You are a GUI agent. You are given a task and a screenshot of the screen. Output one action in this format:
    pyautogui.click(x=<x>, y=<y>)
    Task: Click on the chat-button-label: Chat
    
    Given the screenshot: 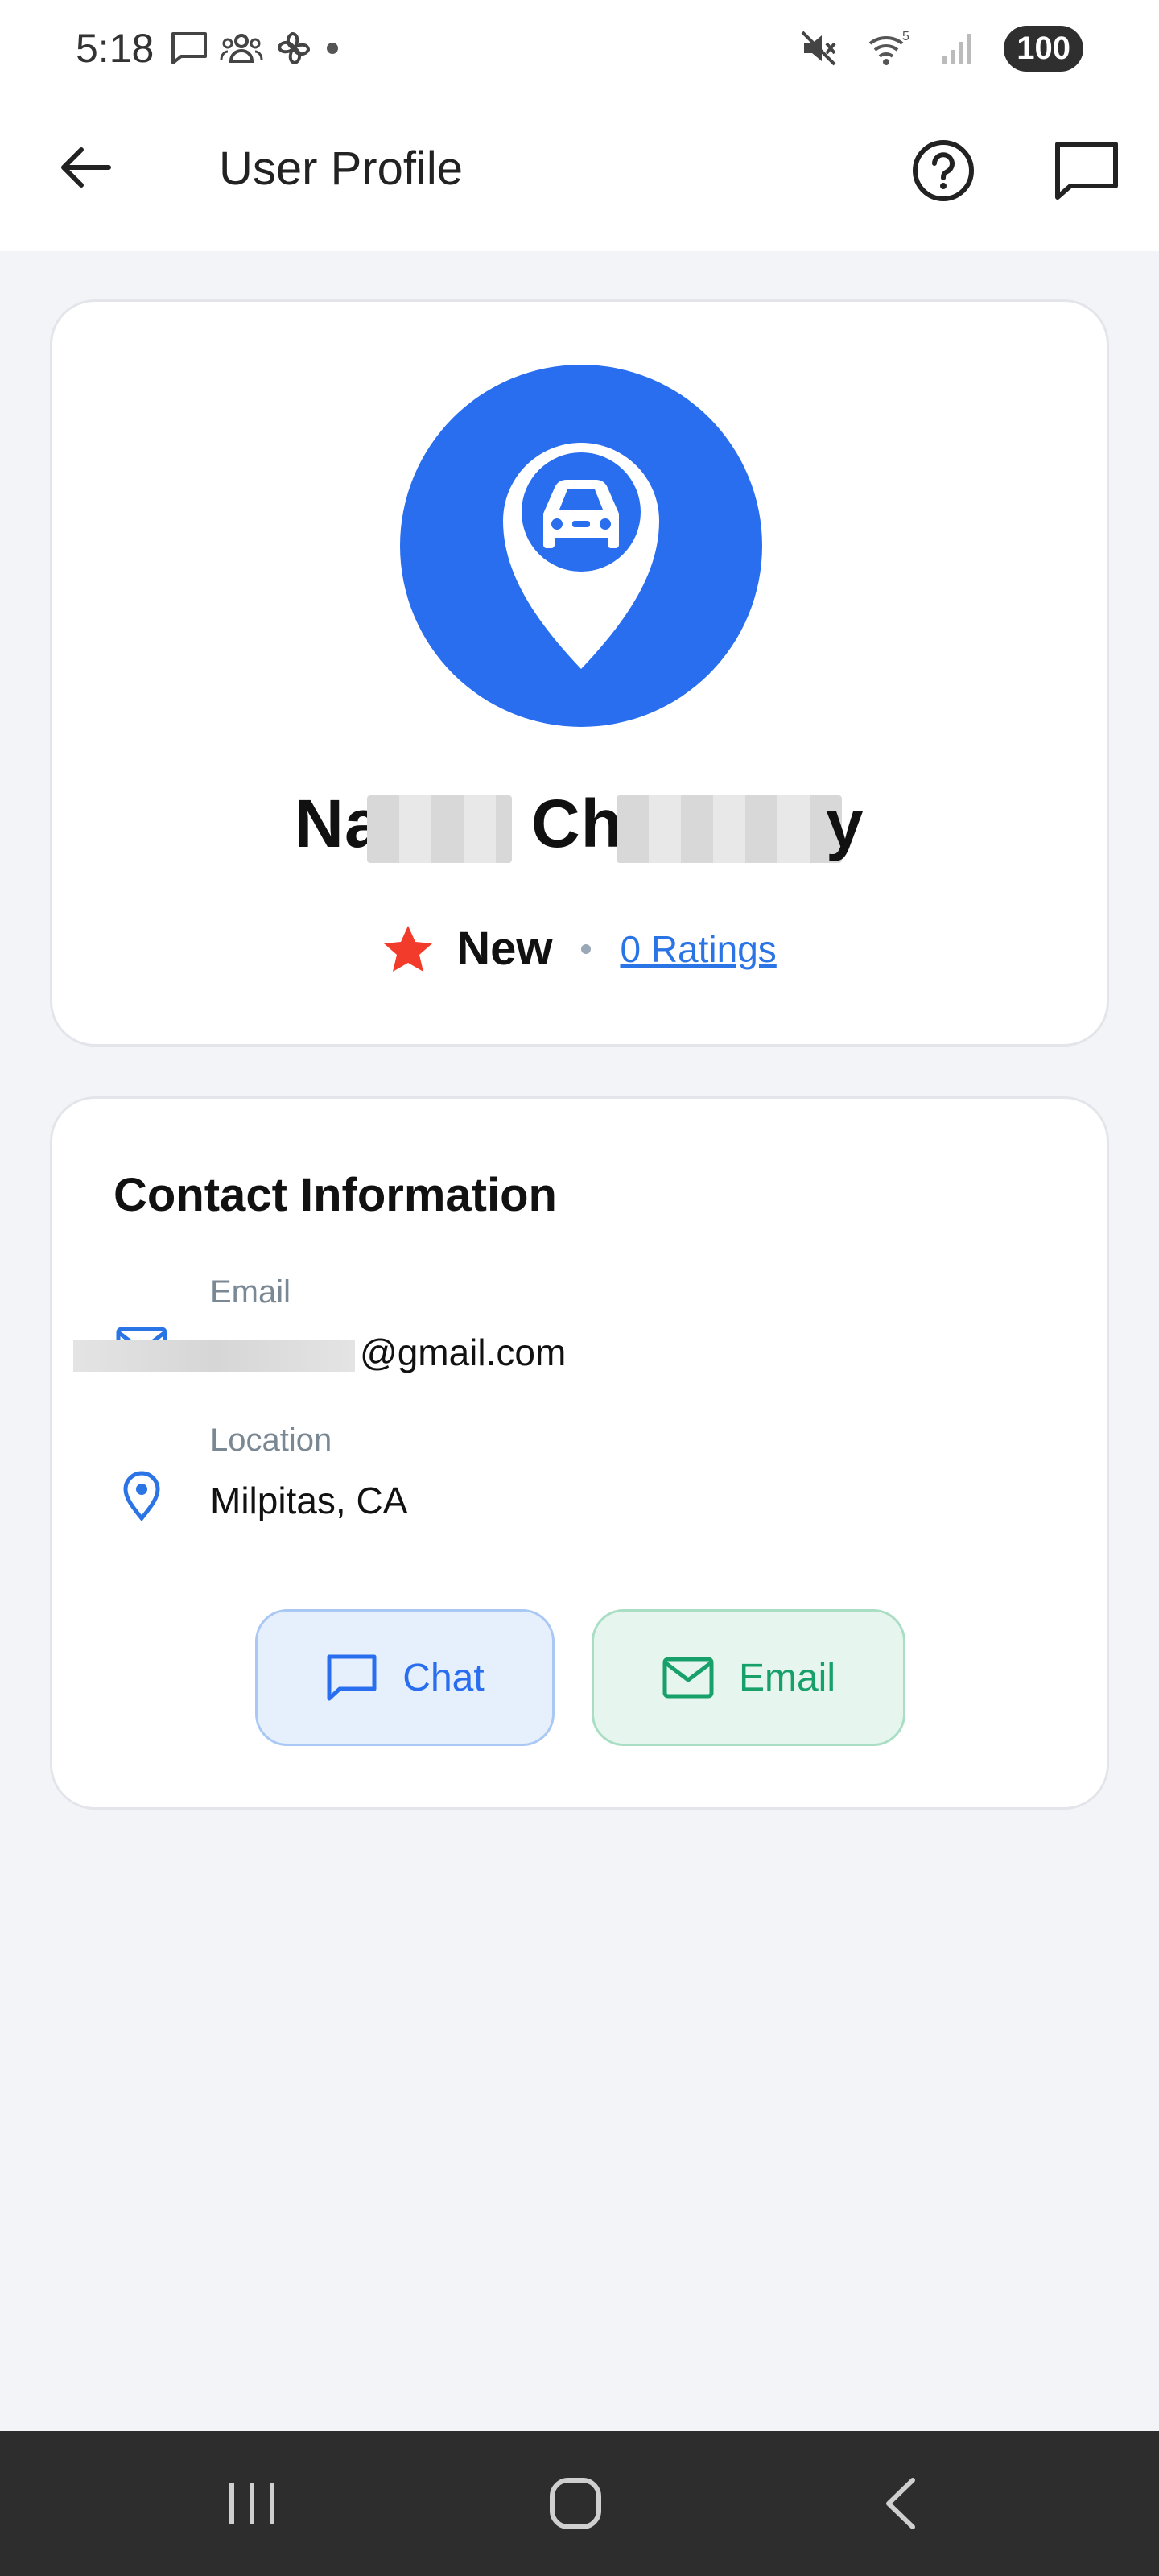 What is the action you would take?
    pyautogui.click(x=443, y=1677)
    